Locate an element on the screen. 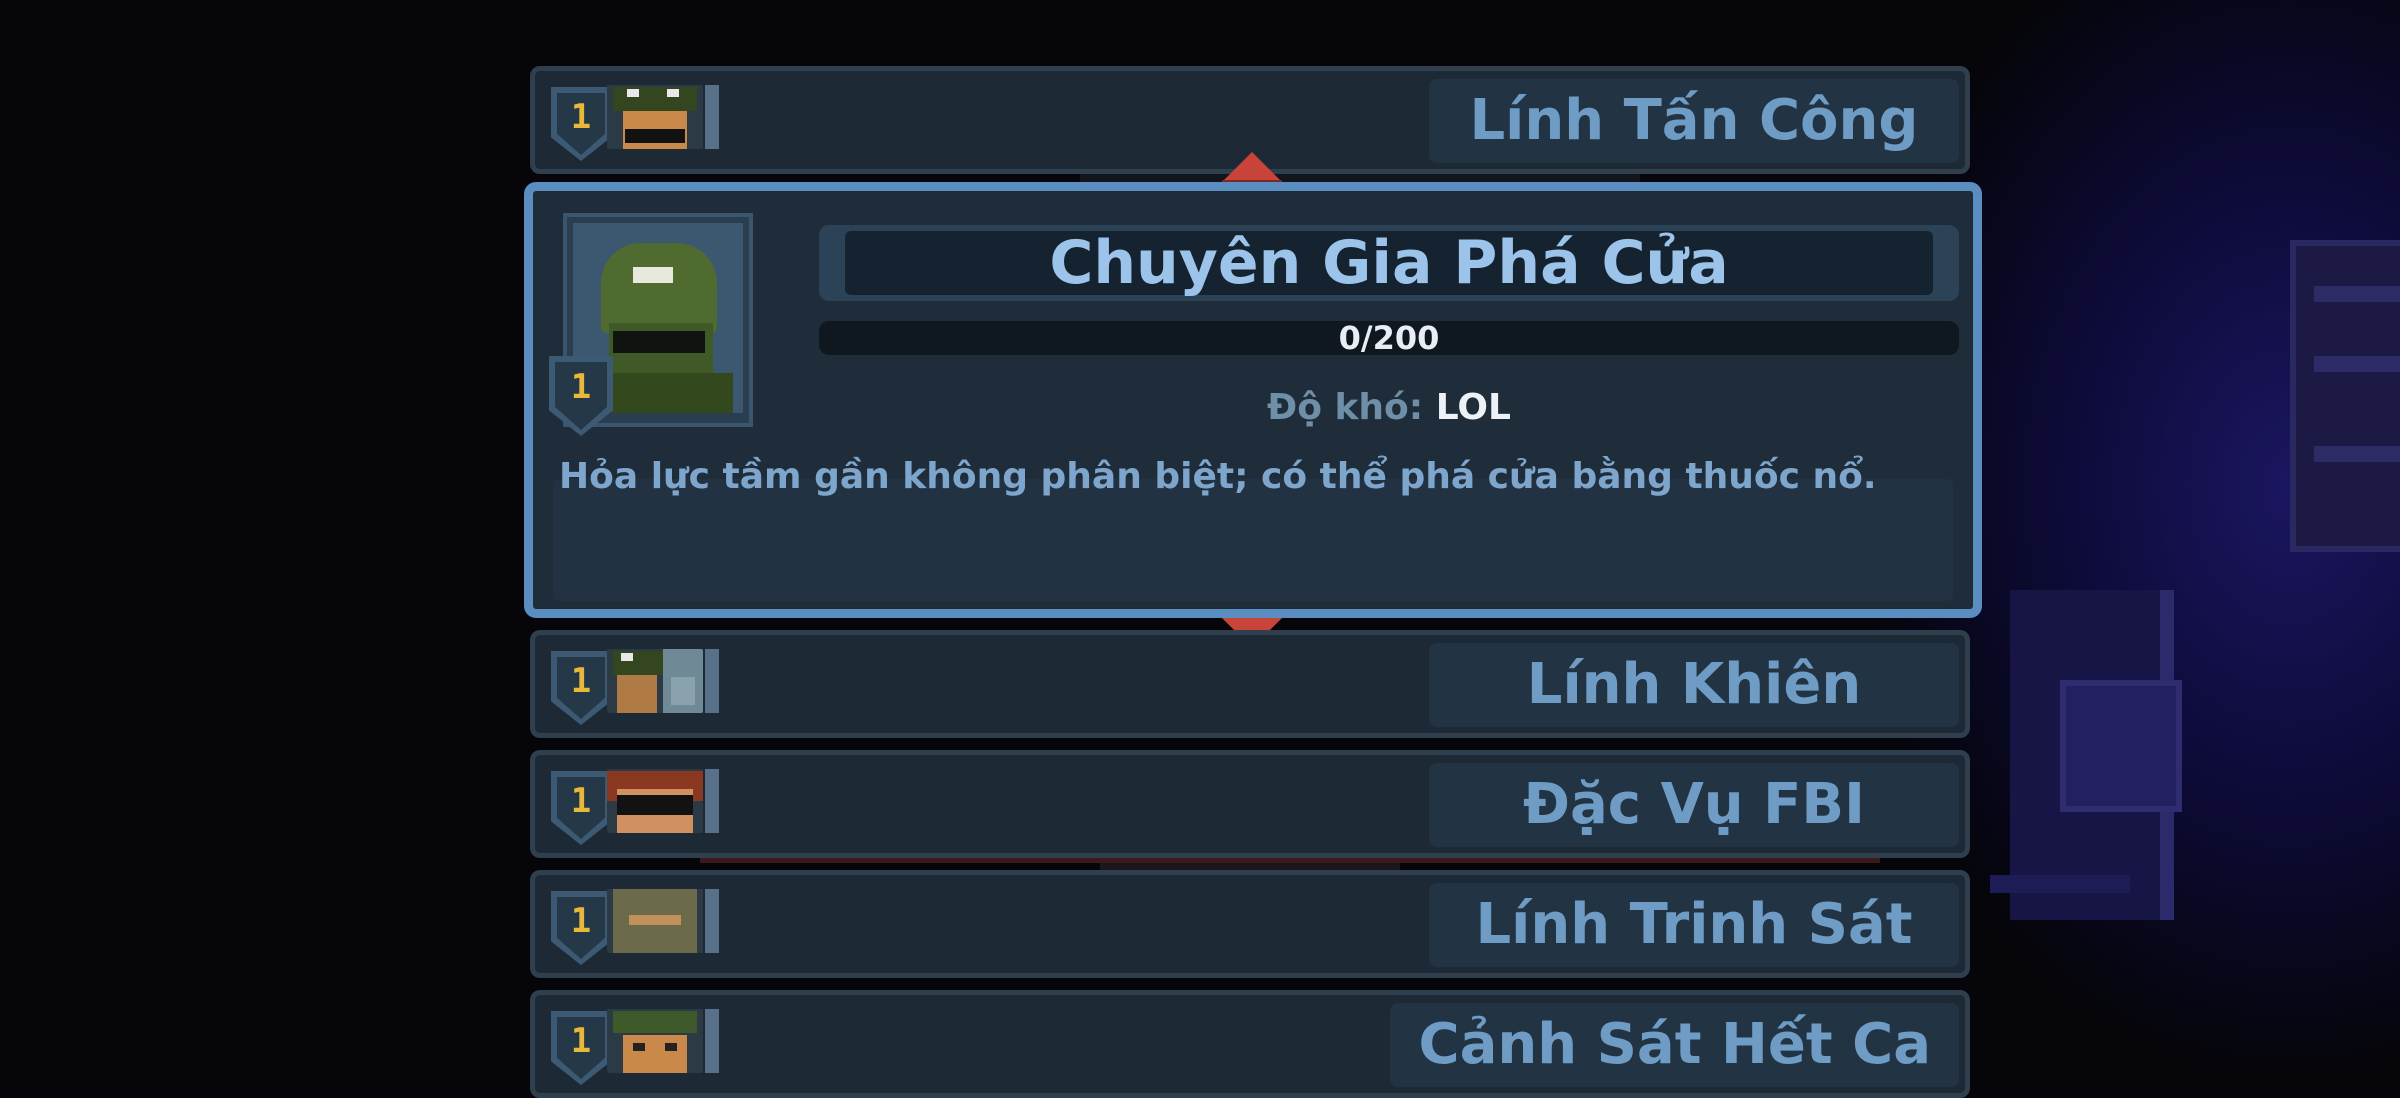 This screenshot has width=2400, height=1098. unlock-progress-bar: 0/200 is located at coordinates (1389, 338).